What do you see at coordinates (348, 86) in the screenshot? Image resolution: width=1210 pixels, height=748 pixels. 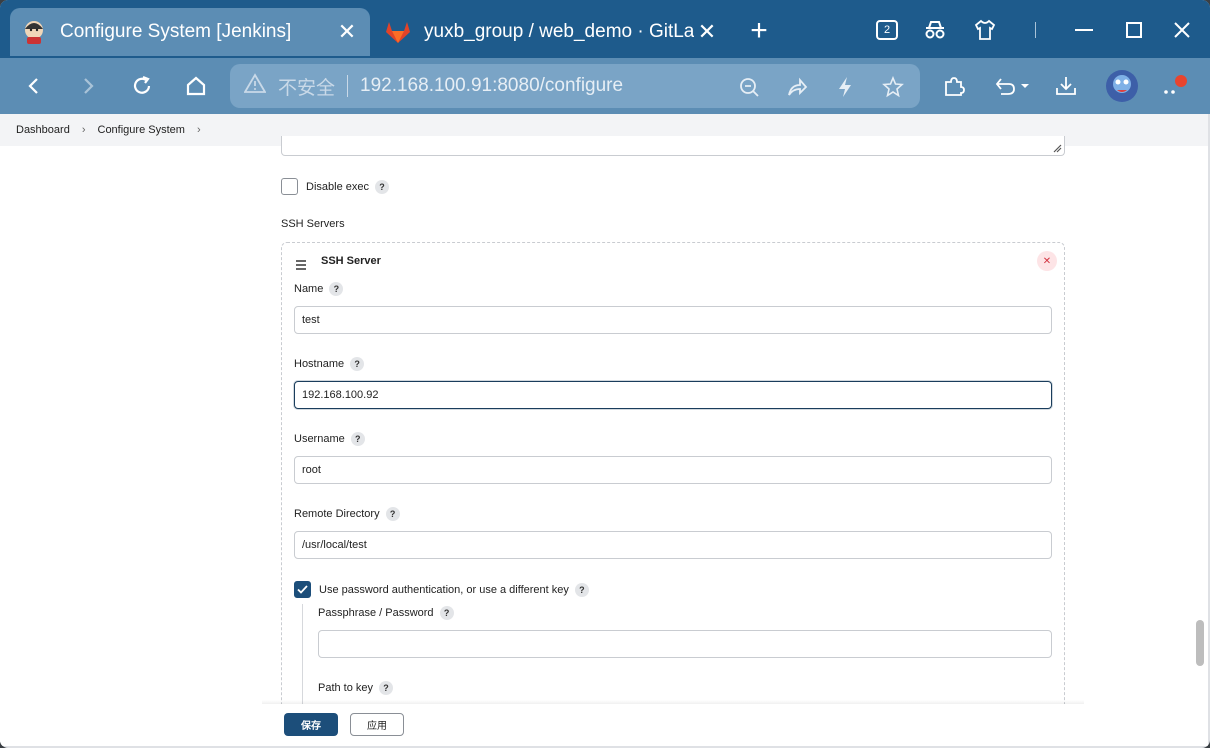 I see `address-separator` at bounding box center [348, 86].